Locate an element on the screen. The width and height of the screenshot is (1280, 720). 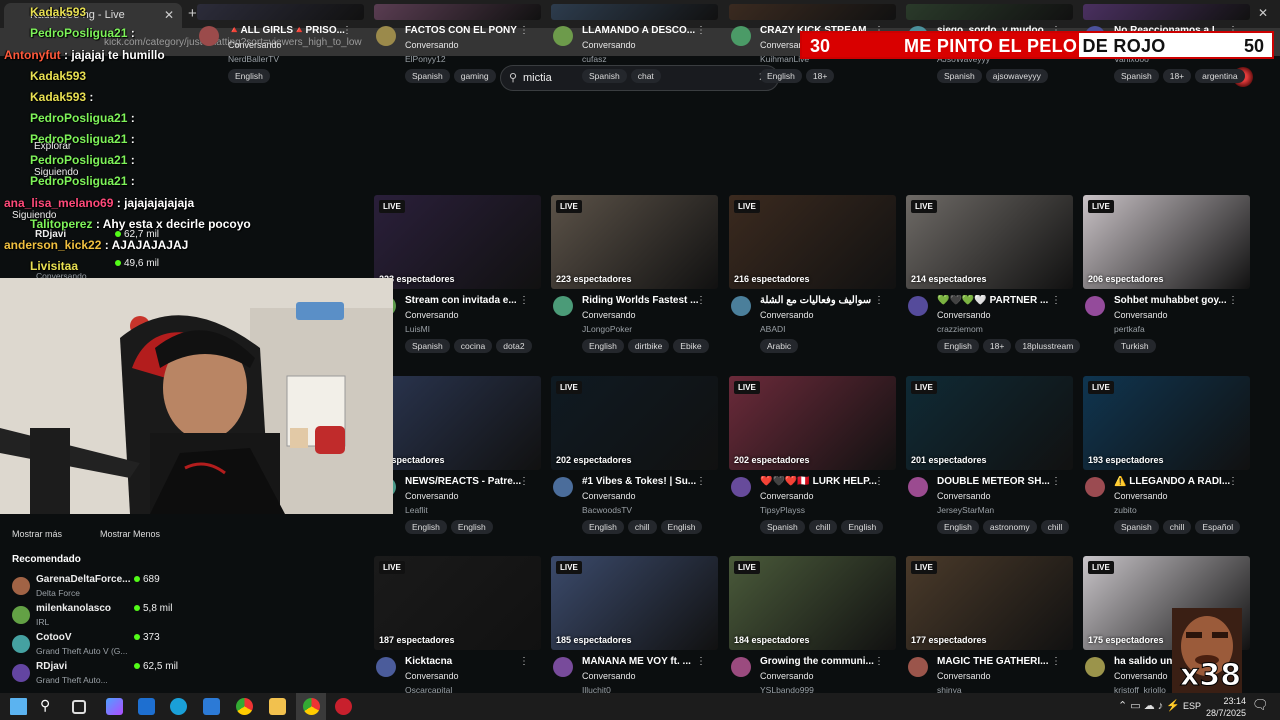
stream-thumbnail: LIVE 201 espectadores is located at coordinates (989, 423).